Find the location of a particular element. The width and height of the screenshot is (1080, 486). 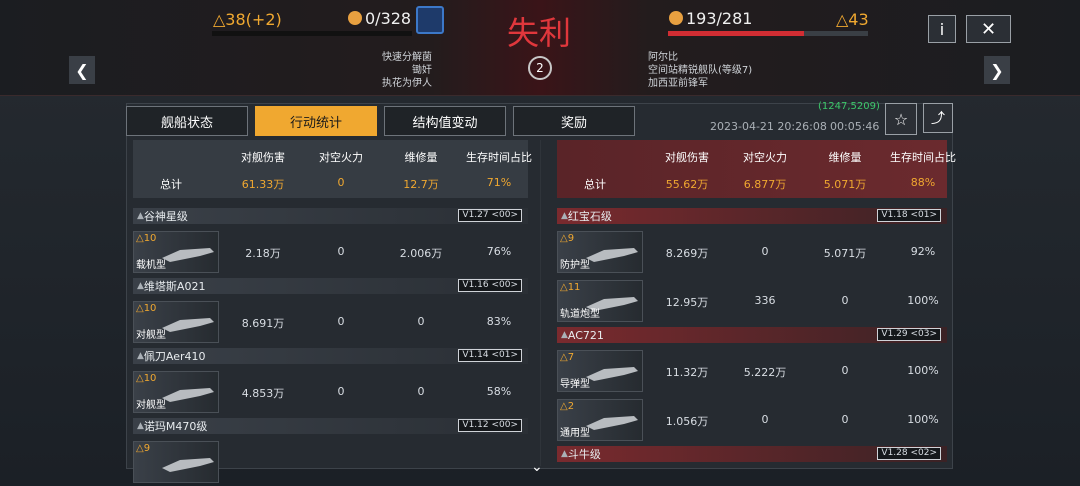

ship-type: 防护型 is located at coordinates (575, 265).